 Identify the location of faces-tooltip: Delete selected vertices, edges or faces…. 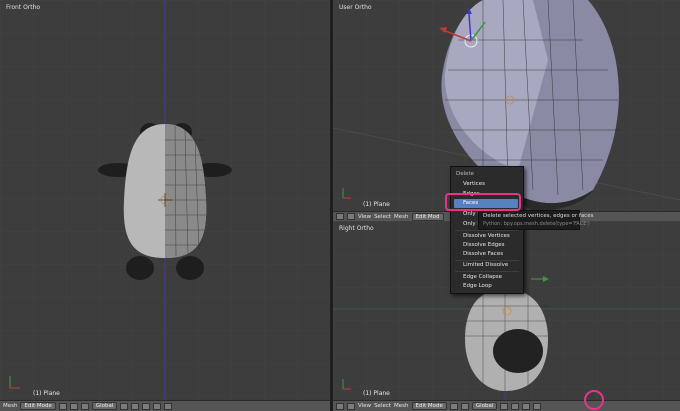
(535, 220).